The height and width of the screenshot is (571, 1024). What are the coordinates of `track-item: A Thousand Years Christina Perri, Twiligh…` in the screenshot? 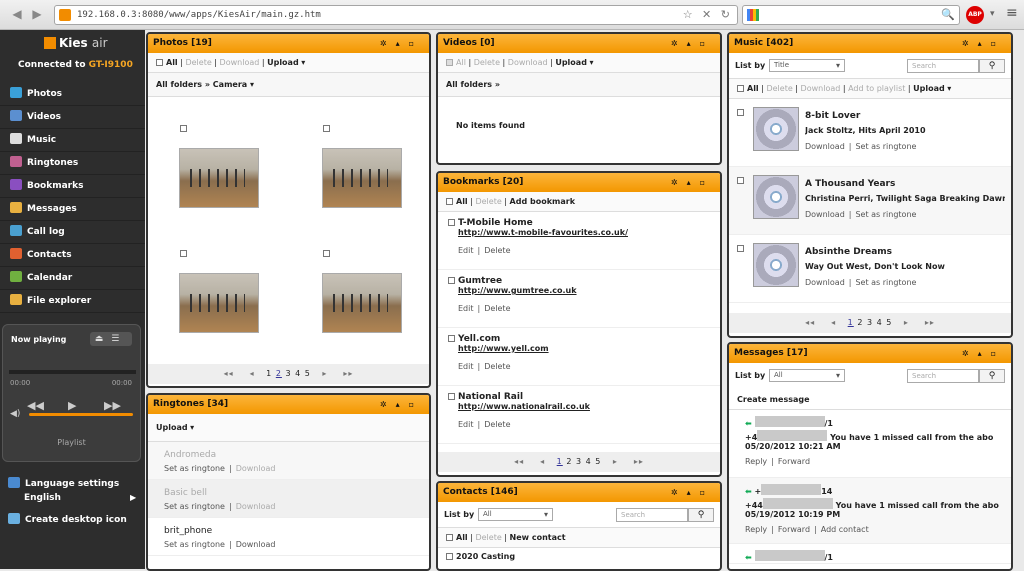 It's located at (870, 201).